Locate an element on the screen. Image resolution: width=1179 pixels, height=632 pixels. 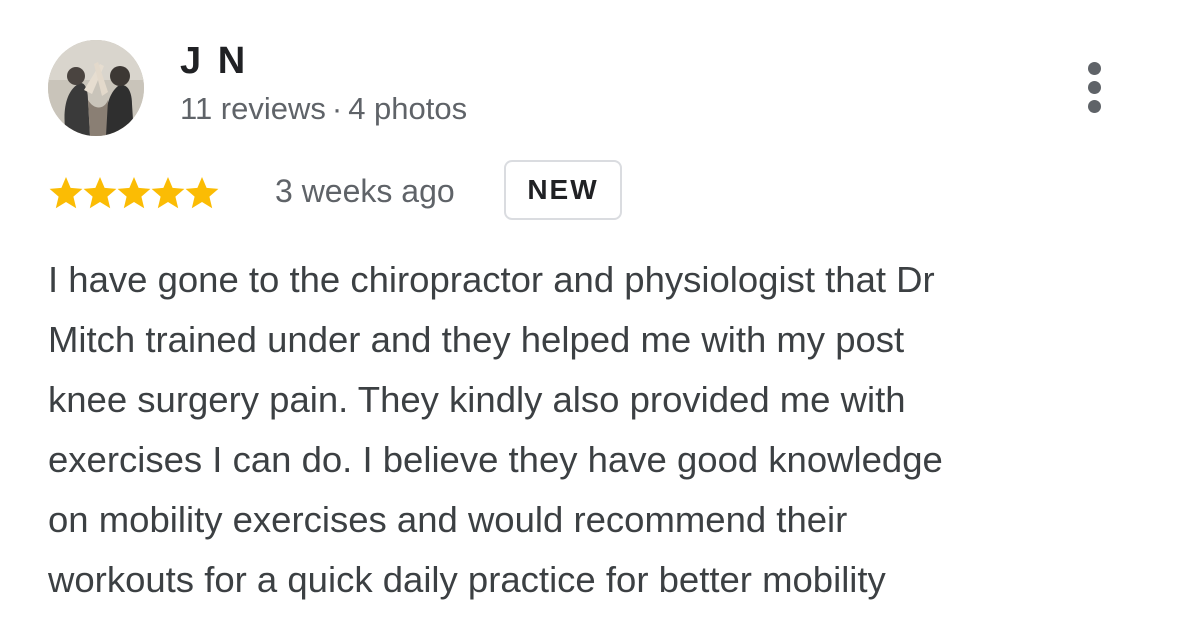
more-options-button is located at coordinates (1096, 88).